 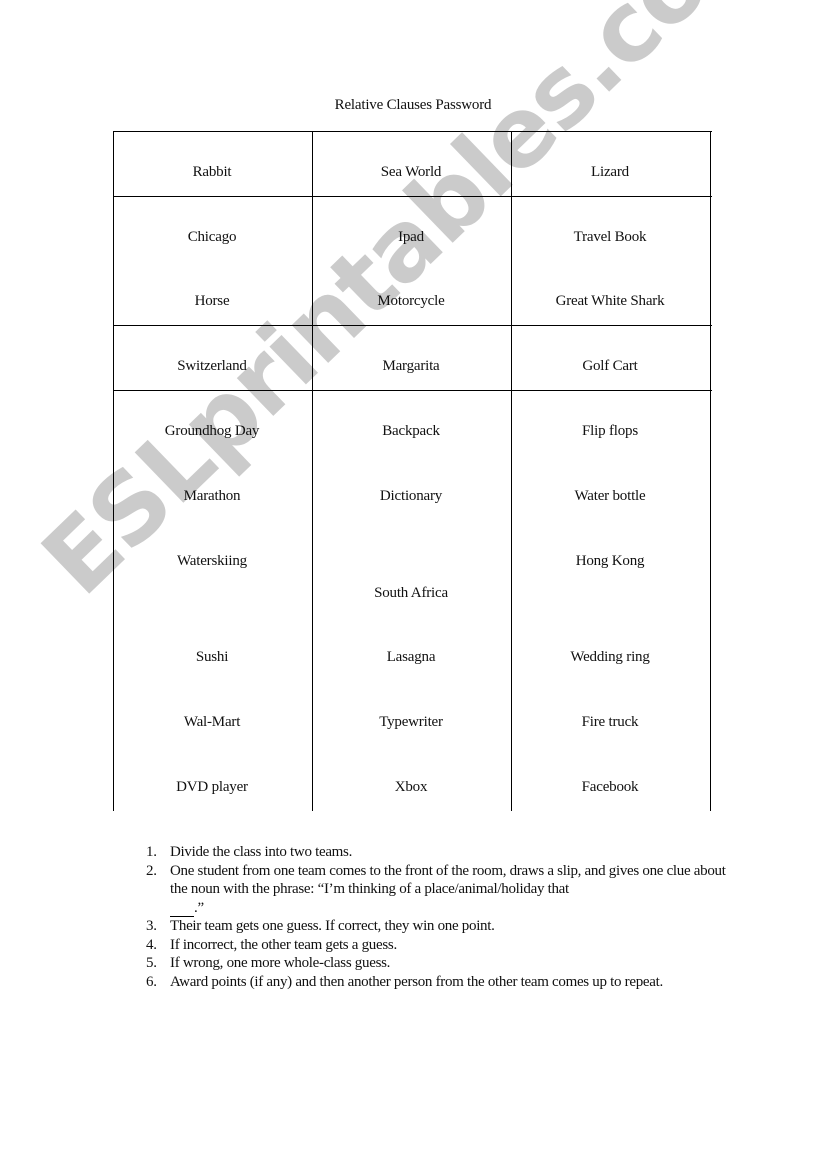 I want to click on table-cell: Sea World, so click(x=411, y=172).